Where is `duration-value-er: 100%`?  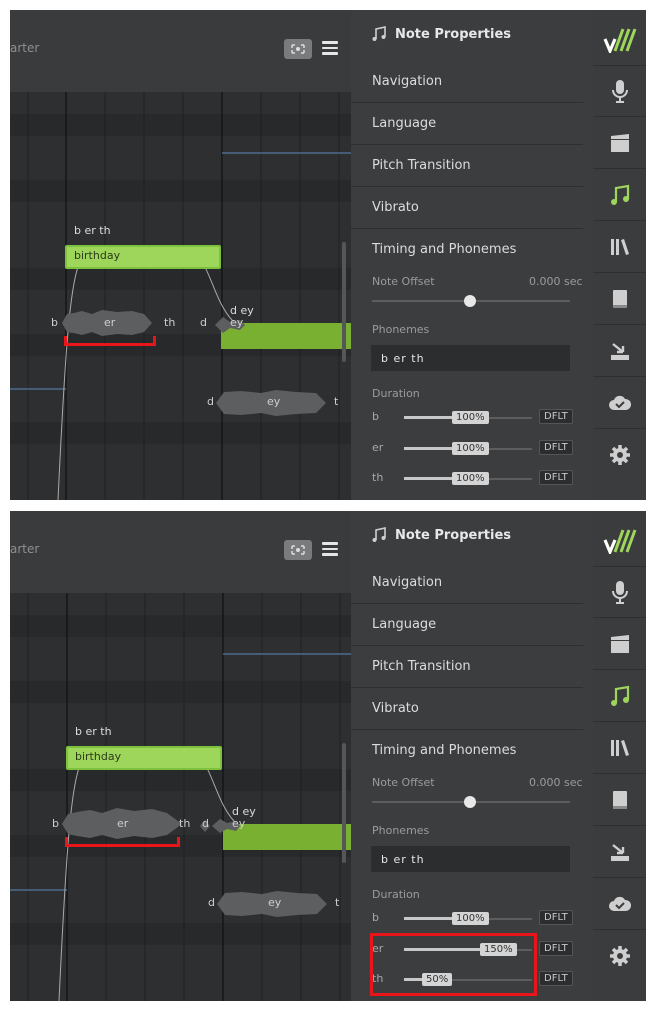
duration-value-er: 100% is located at coordinates (470, 448).